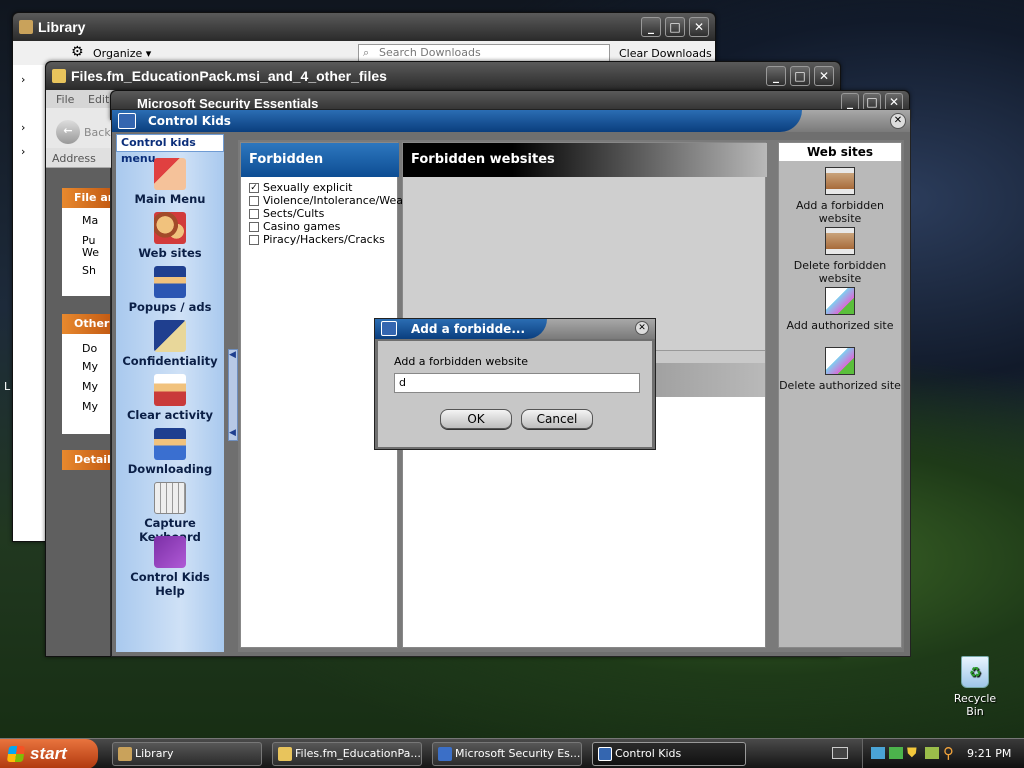 This screenshot has height=768, width=1024. Describe the element at coordinates (77, 52) in the screenshot. I see `gear-icon: ⚙` at that location.